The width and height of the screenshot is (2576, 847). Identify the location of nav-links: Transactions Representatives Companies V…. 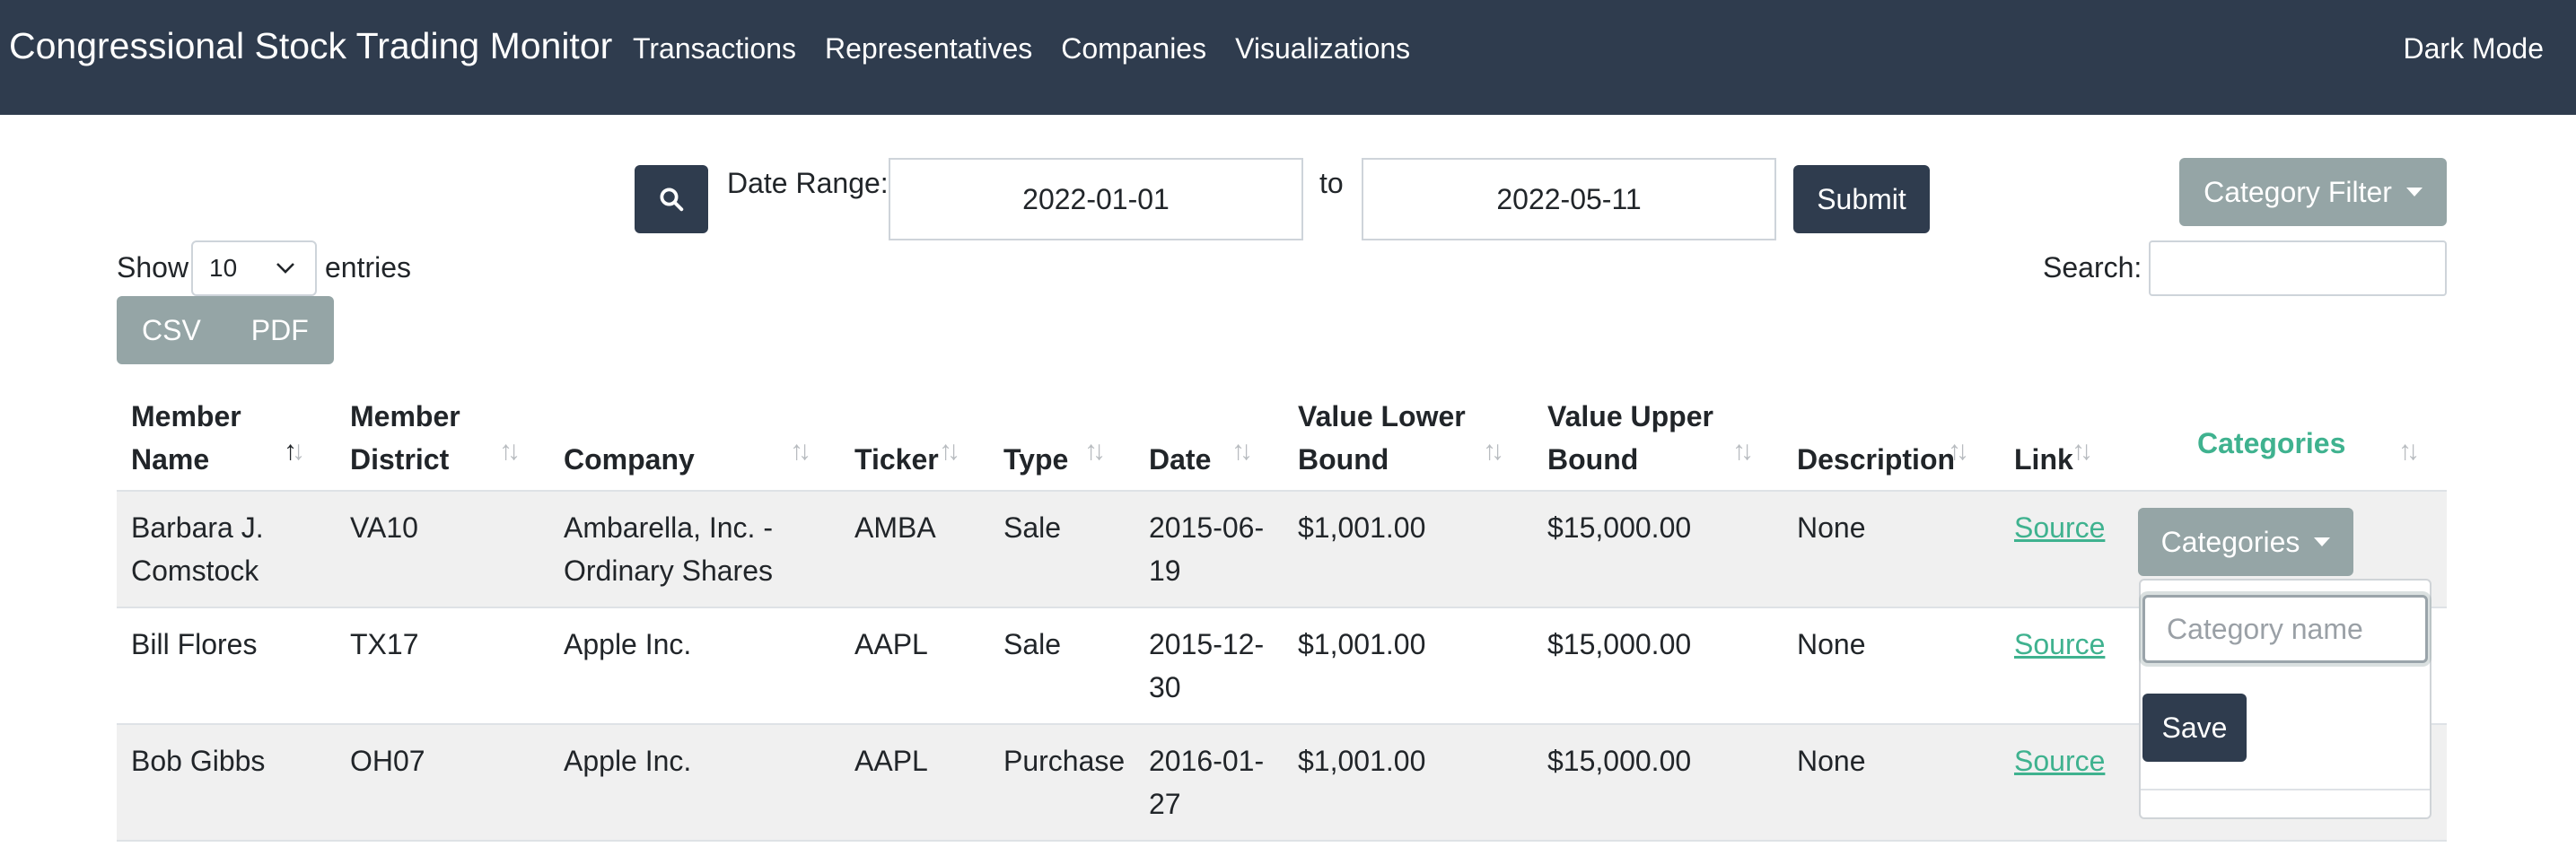
(1021, 48).